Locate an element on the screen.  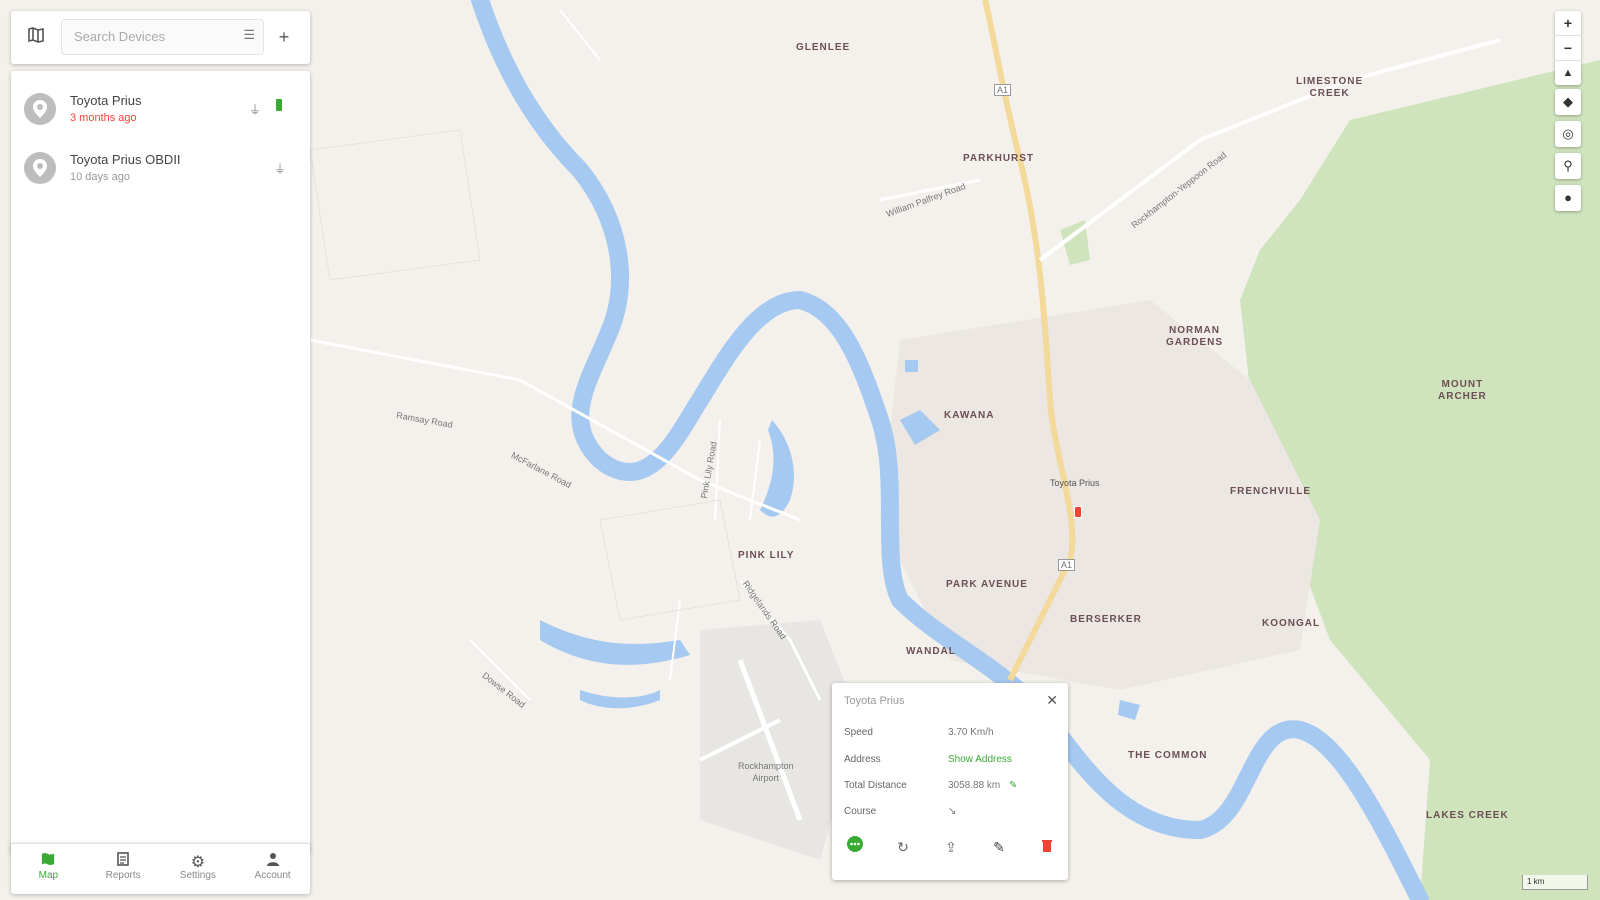
compass-button: ▲ is located at coordinates (1568, 72).